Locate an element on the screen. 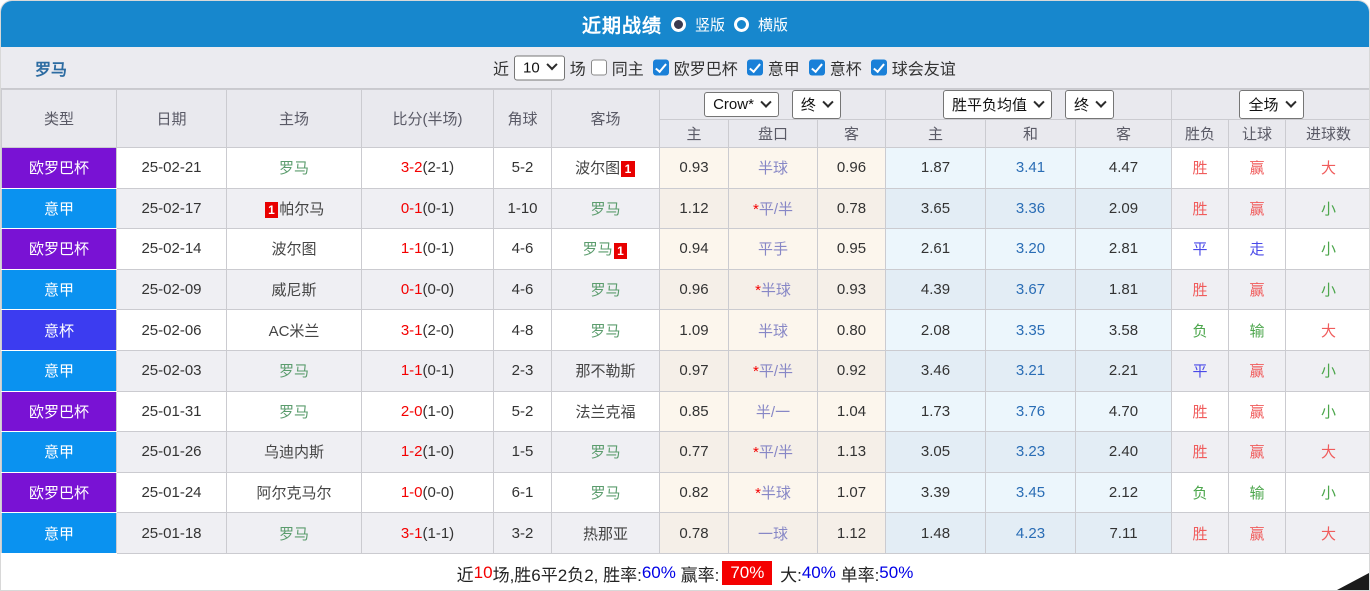  handicap-line: *平/半 is located at coordinates (773, 452).